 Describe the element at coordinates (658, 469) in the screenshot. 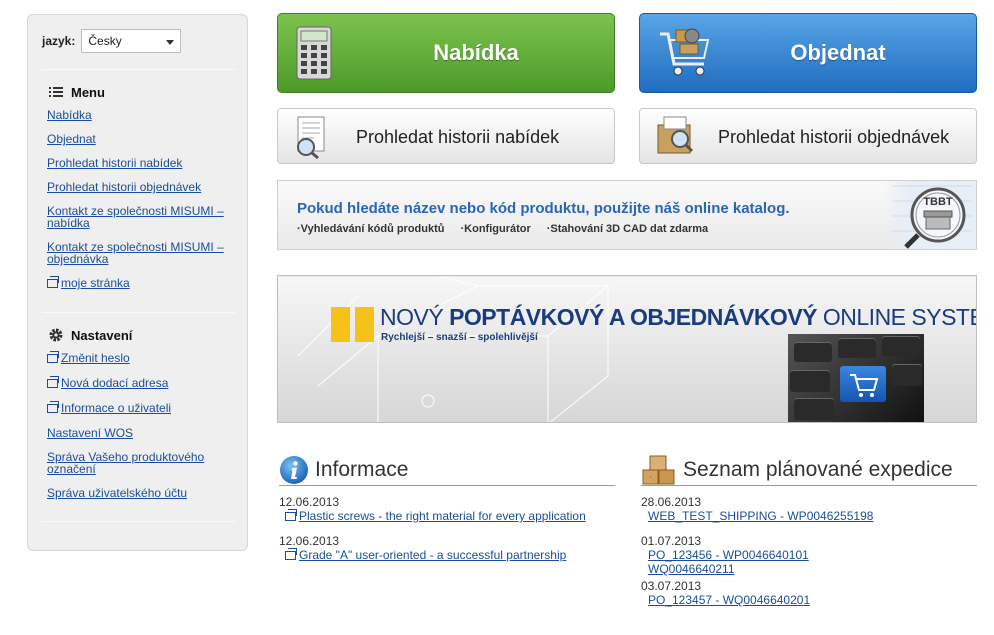

I see `boxes-icon` at that location.